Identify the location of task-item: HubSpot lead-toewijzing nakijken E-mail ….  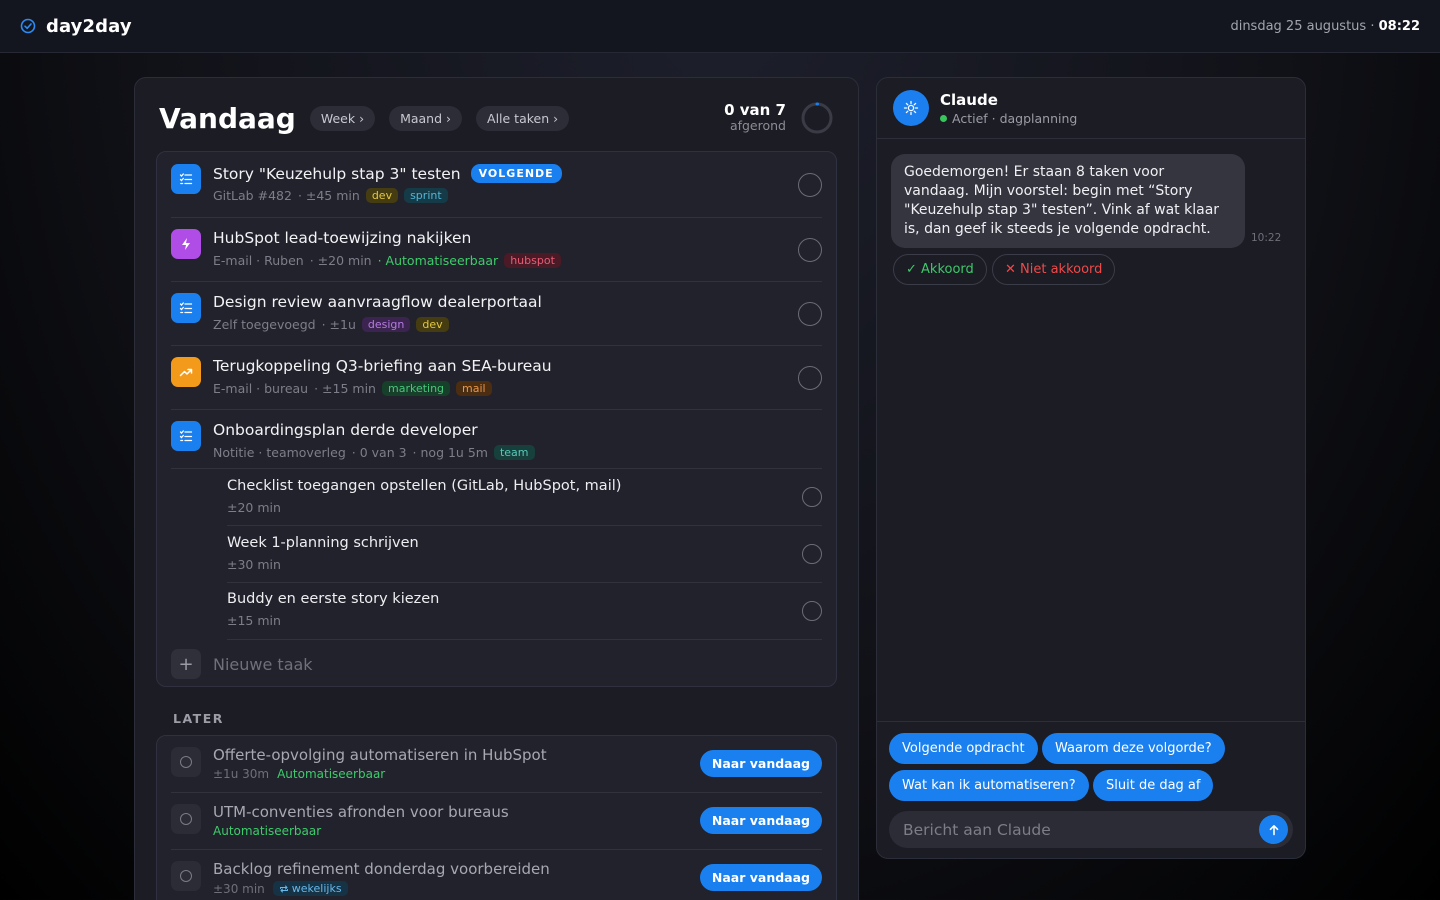
(496, 250).